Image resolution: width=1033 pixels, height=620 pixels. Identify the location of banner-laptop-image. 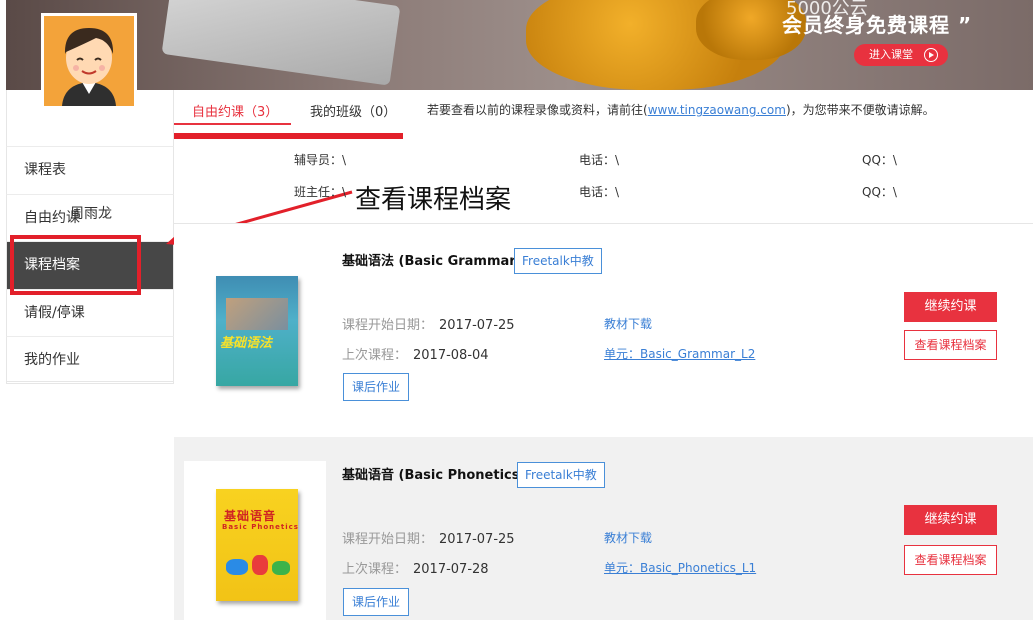
(281, 43).